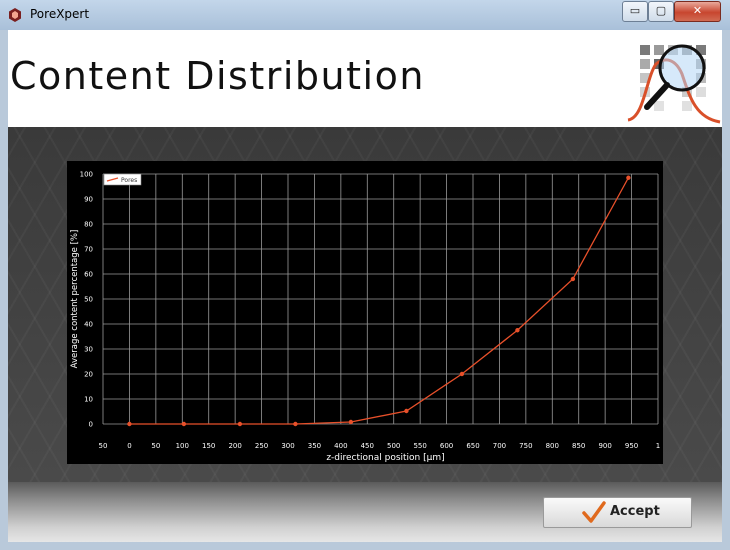 This screenshot has height=550, width=730. Describe the element at coordinates (88, 325) in the screenshot. I see `y-tick-label: 40` at that location.